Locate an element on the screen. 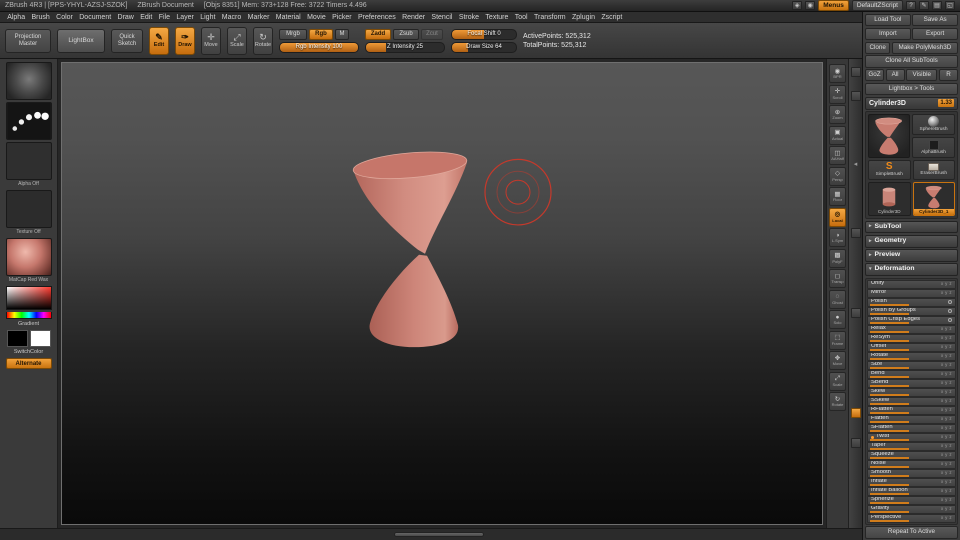  shelf-icon-button: ◻ Transp is located at coordinates (837, 278).